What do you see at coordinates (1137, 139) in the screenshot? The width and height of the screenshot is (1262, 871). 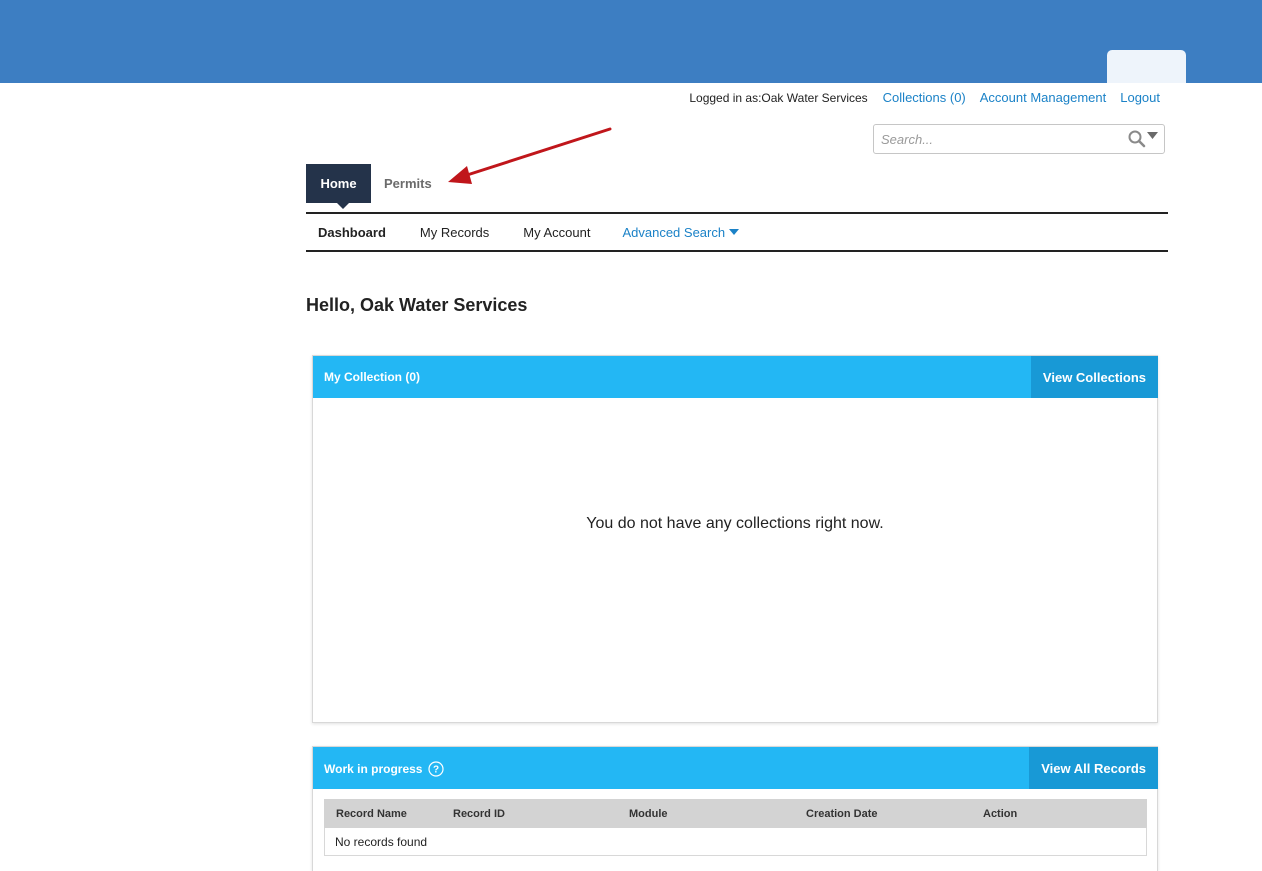 I see `search-icon` at bounding box center [1137, 139].